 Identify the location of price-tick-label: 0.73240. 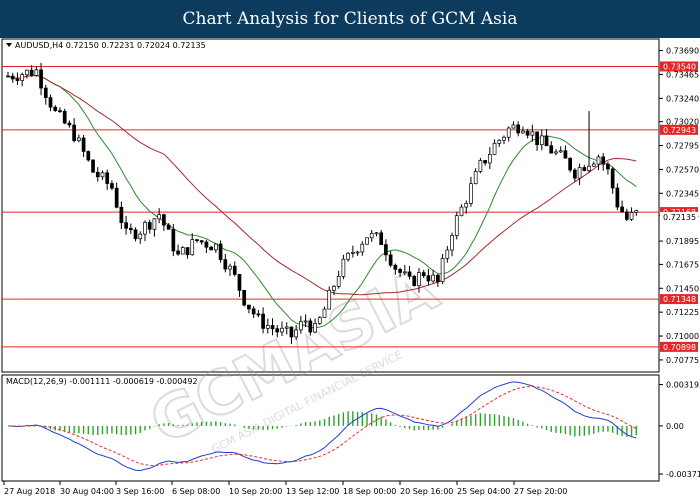
(682, 98).